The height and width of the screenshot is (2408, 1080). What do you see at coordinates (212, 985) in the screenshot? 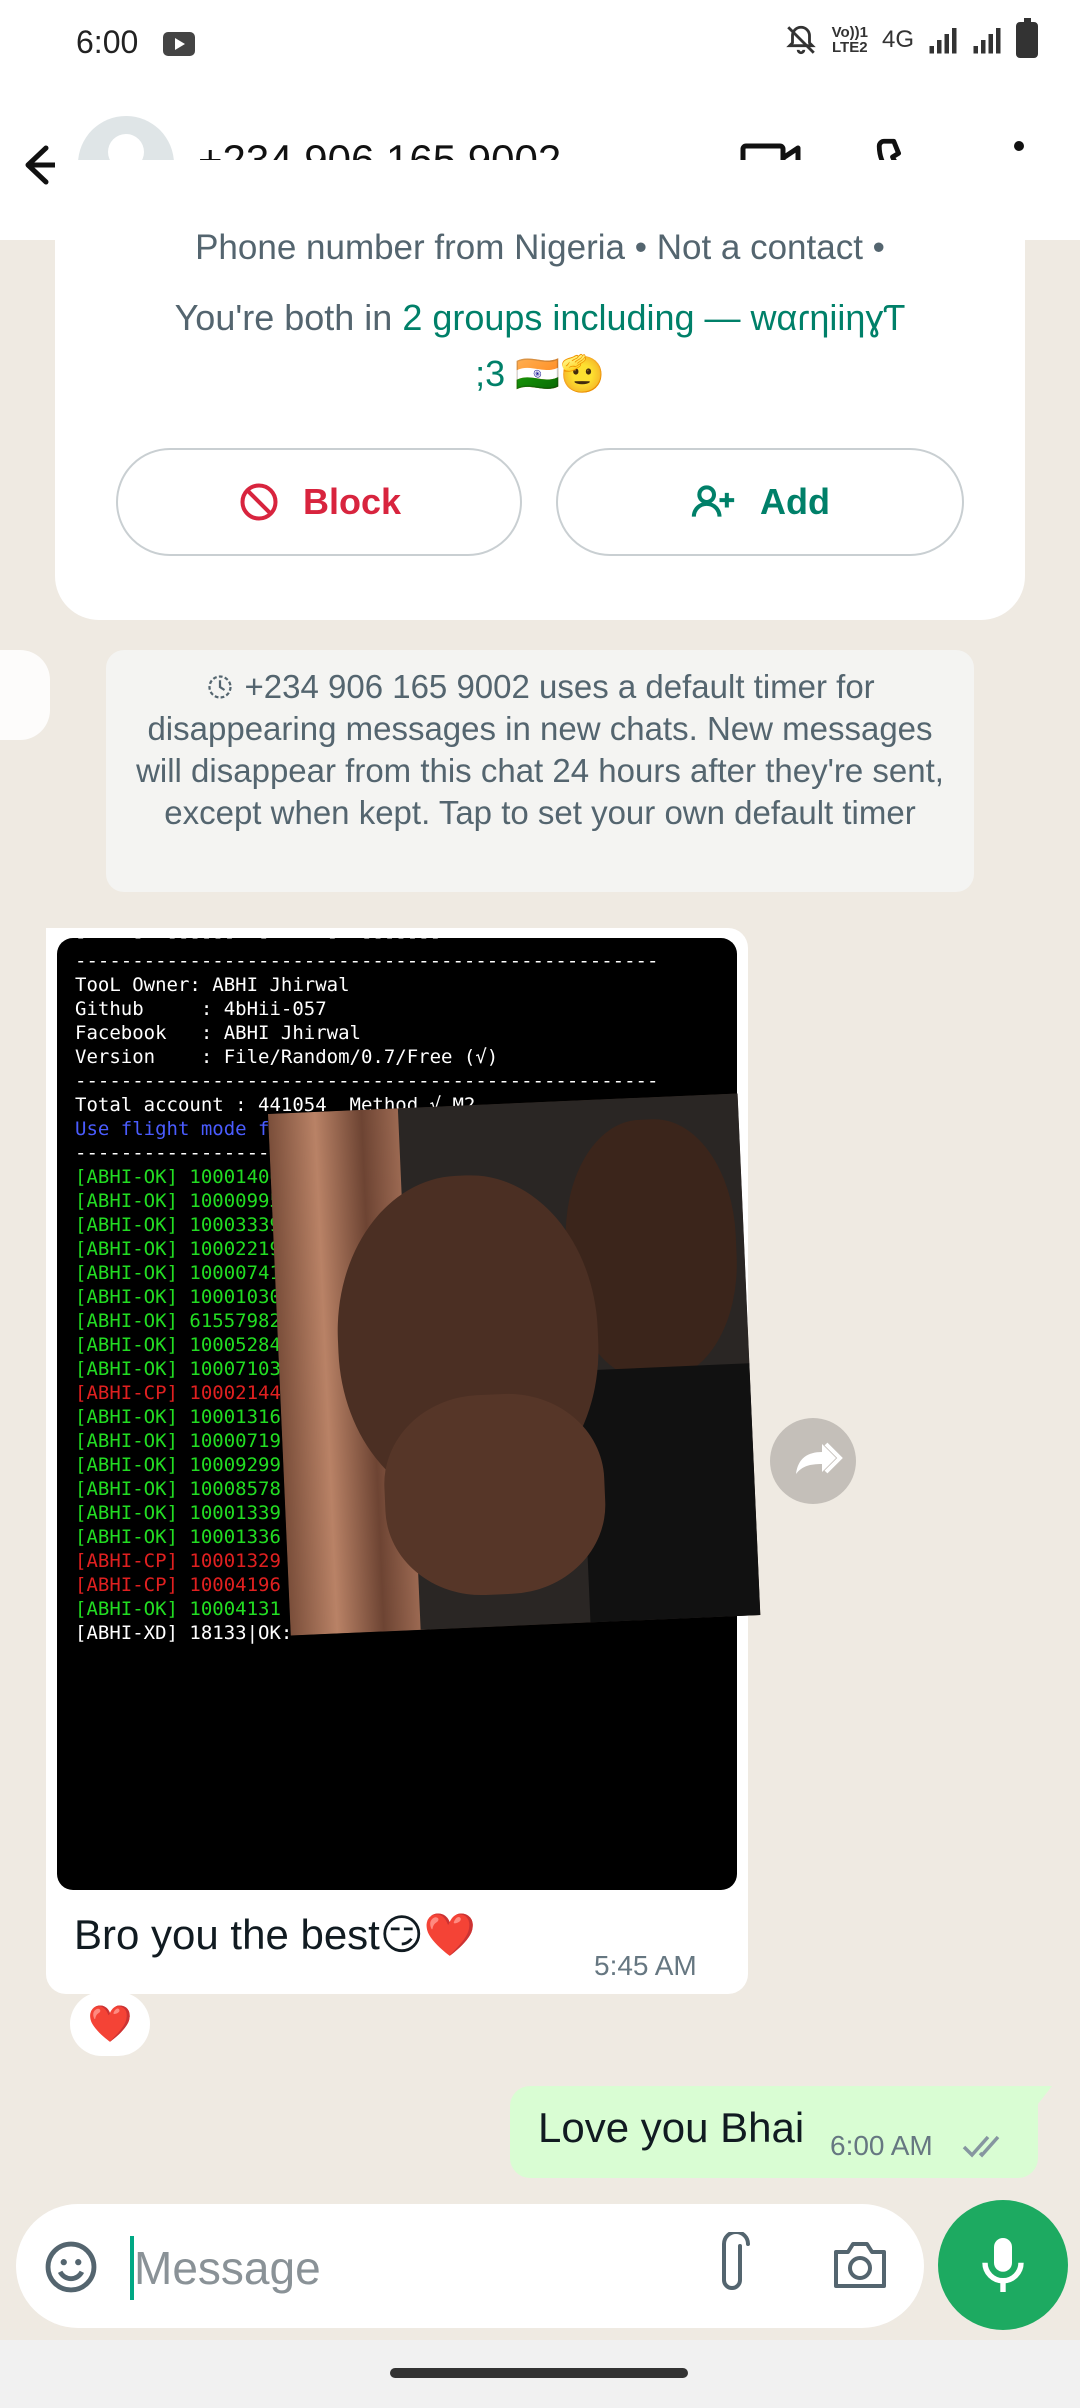
I see `terminal-line: TooL Owner: ABHI Jhirwal` at bounding box center [212, 985].